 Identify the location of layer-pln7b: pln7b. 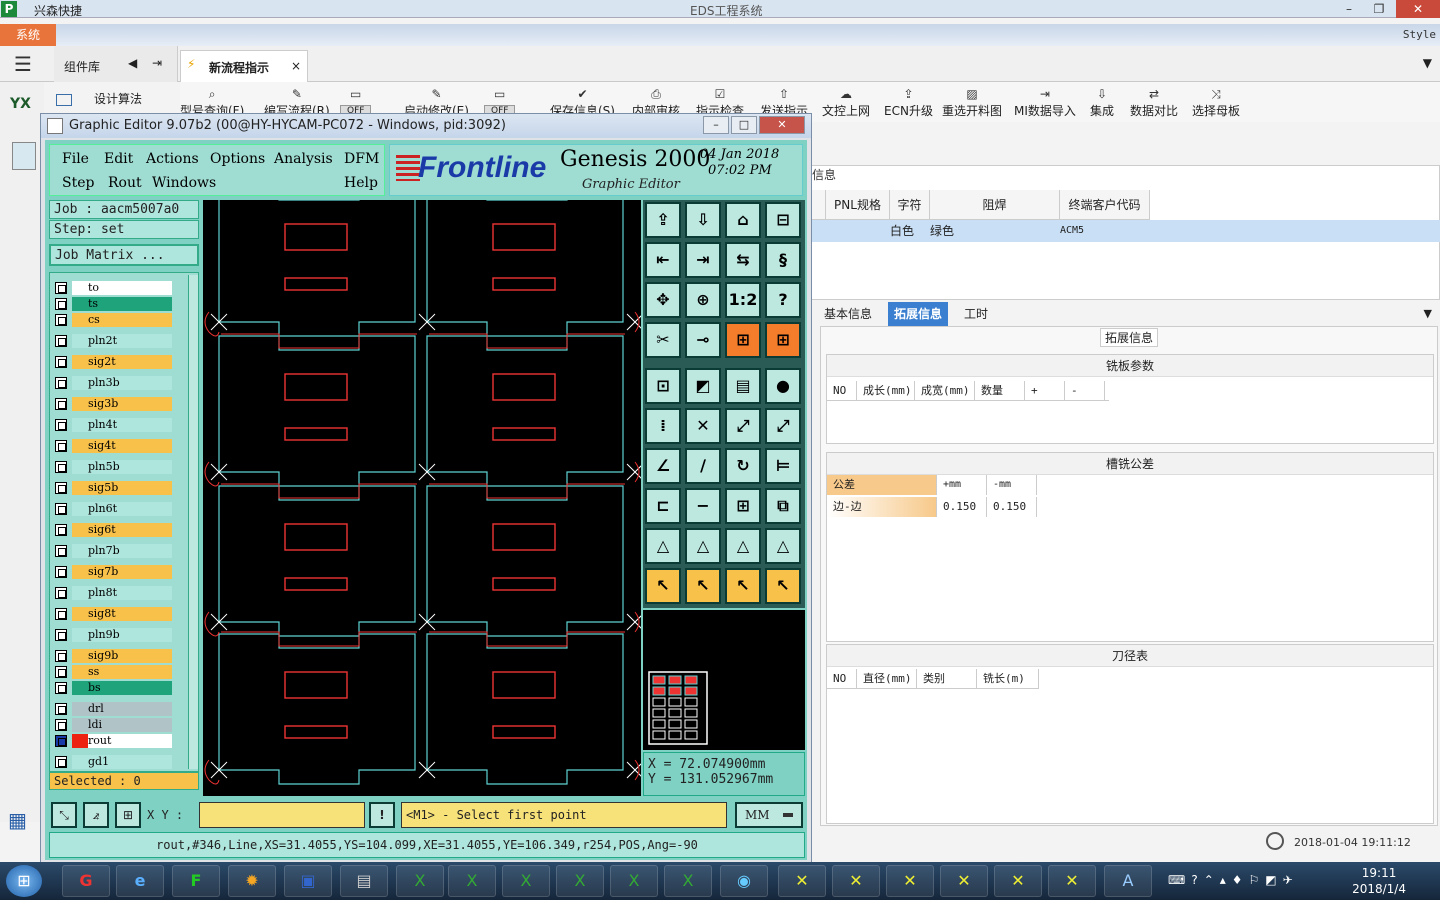
(113, 551).